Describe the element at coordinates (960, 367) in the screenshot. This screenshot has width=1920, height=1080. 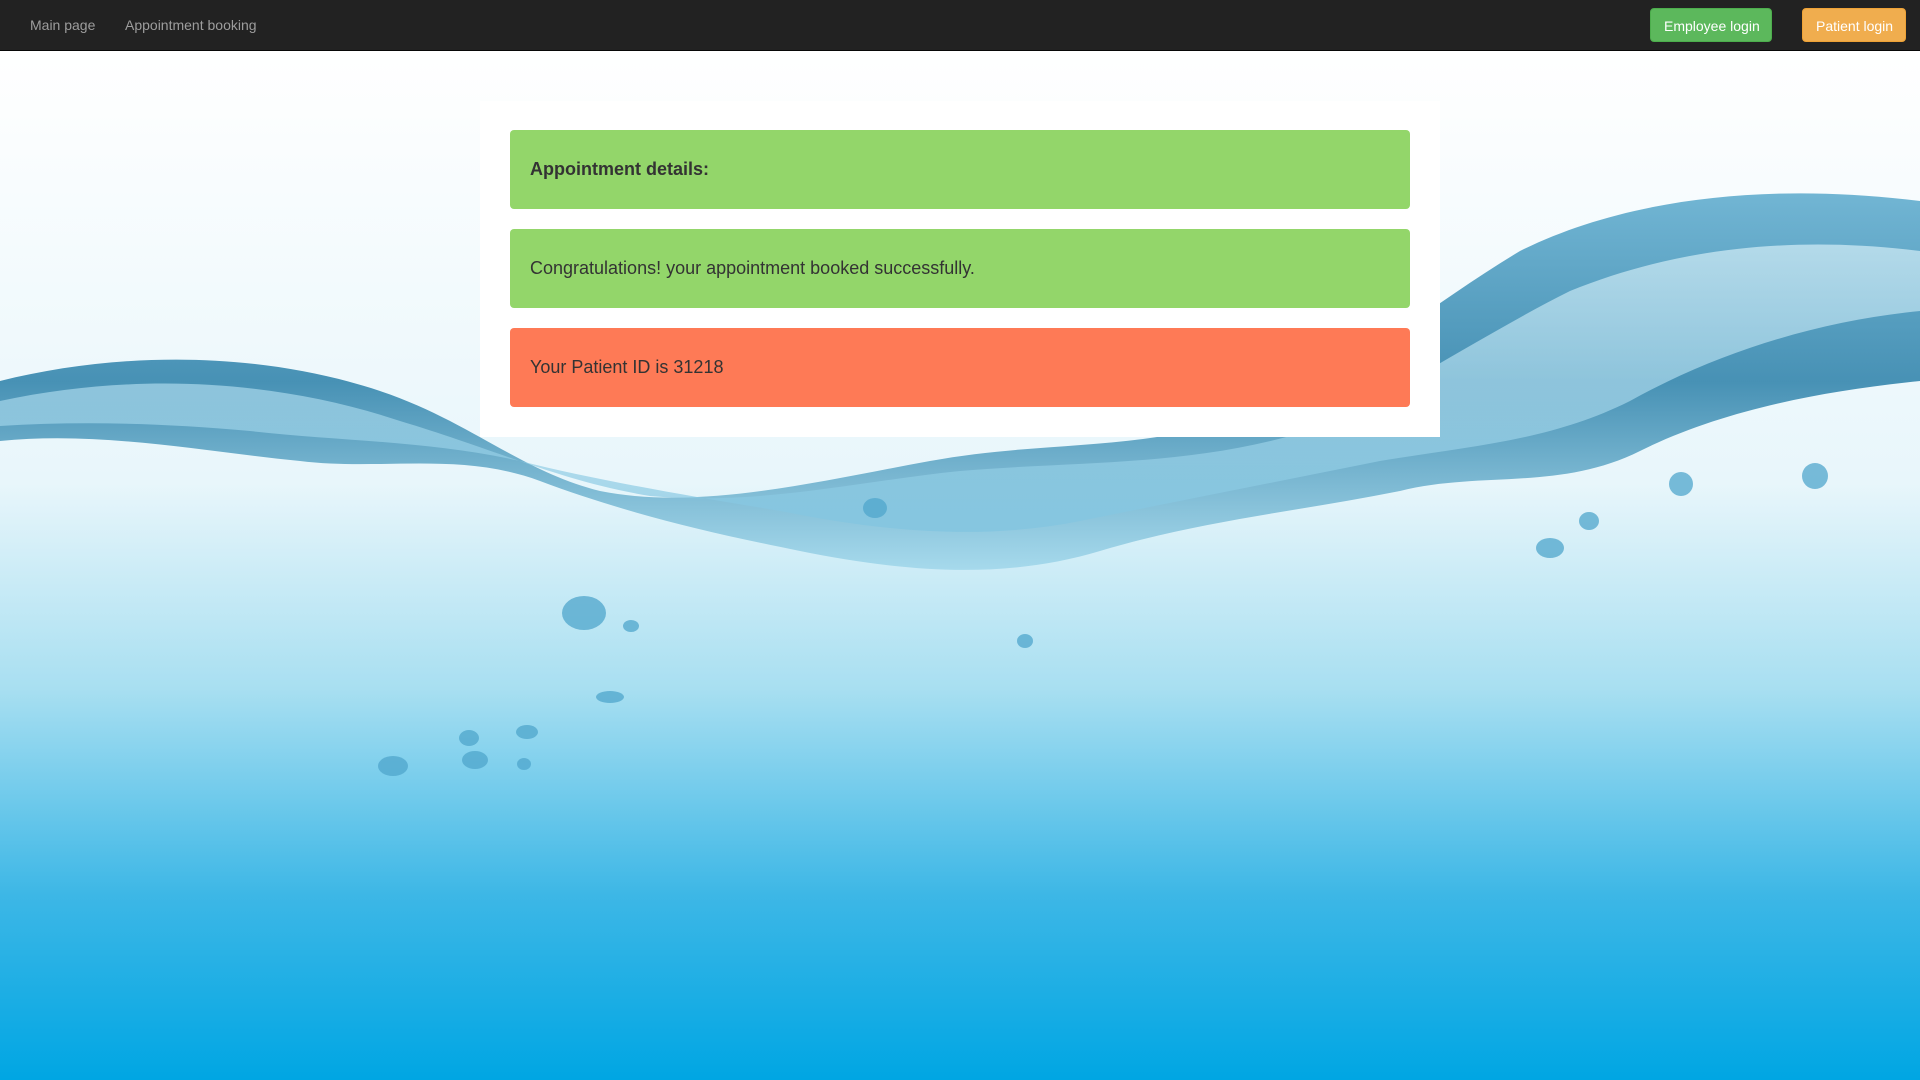
I see `patient-id-message: Your Patient ID is 31218` at that location.